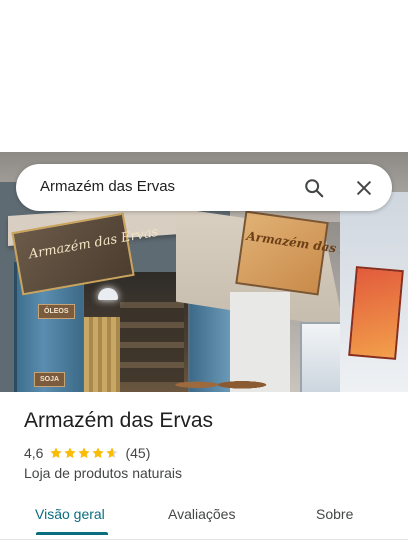  What do you see at coordinates (70, 514) in the screenshot?
I see `tab-overview: Visão geral` at bounding box center [70, 514].